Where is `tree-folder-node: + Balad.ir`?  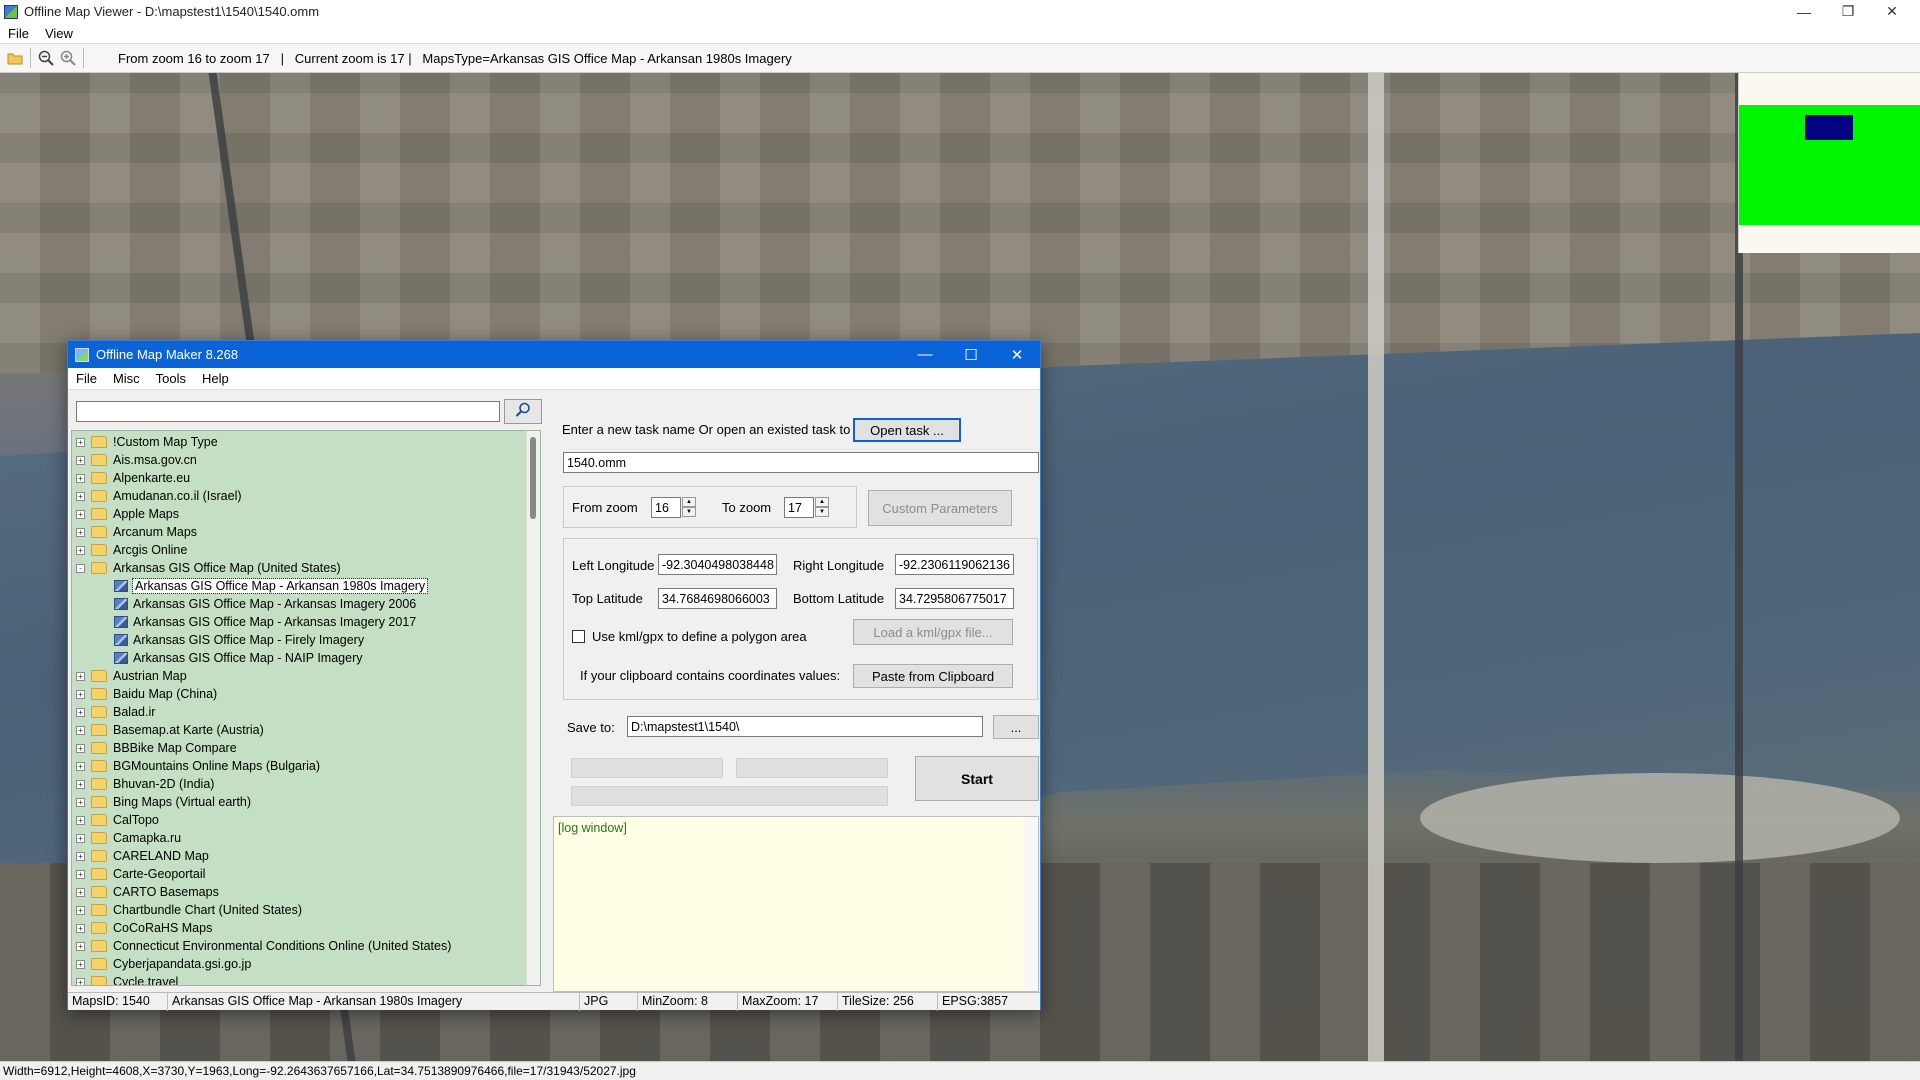 tree-folder-node: + Balad.ir is located at coordinates (115, 712).